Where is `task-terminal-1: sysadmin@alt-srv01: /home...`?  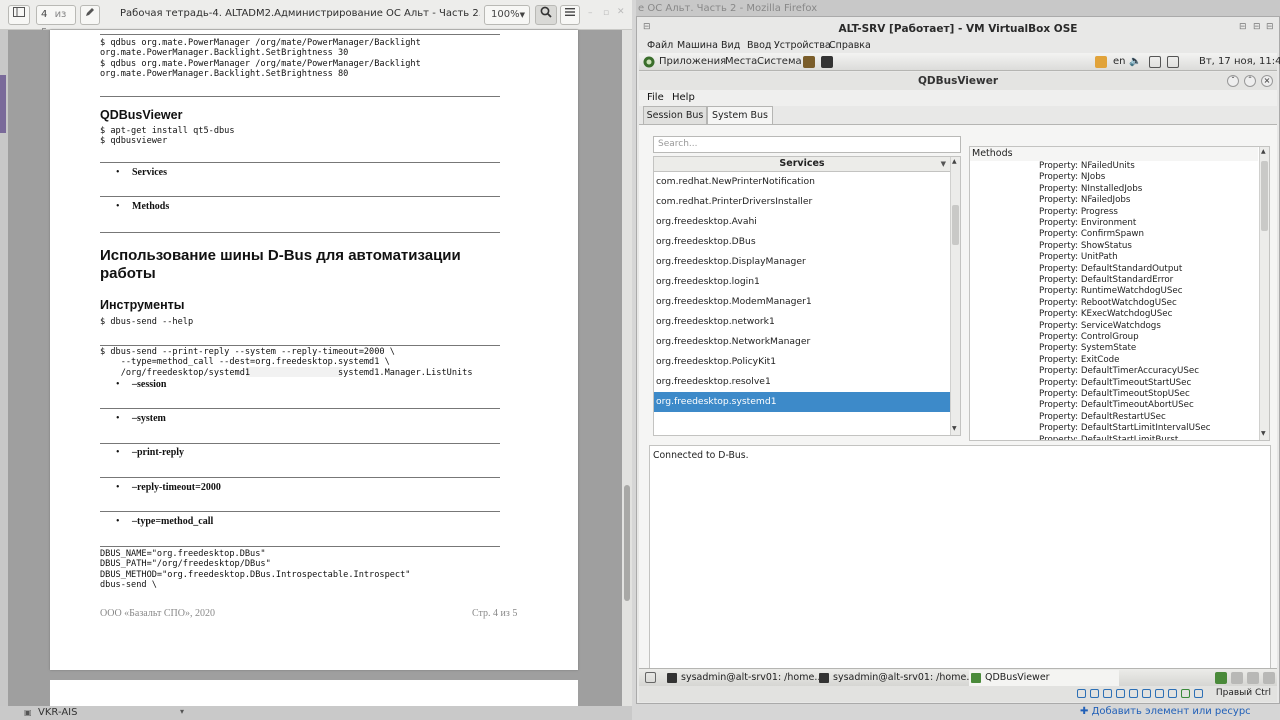 task-terminal-1: sysadmin@alt-srv01: /home... is located at coordinates (744, 678).